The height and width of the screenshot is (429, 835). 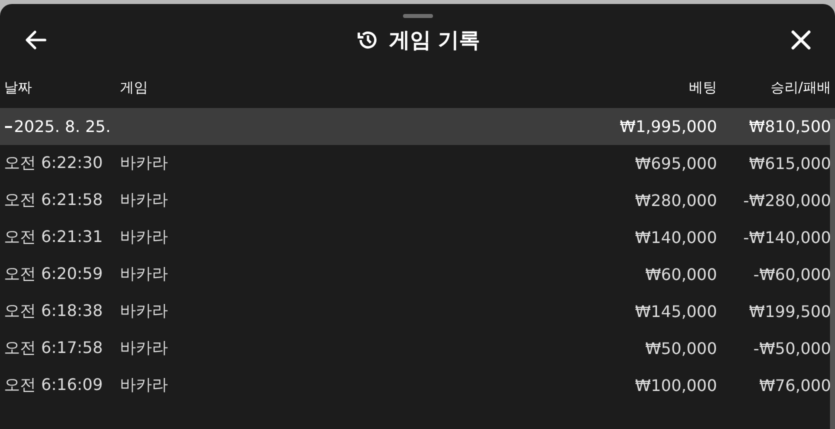 What do you see at coordinates (791, 274) in the screenshot?
I see `result-cell-text: -₩60,000` at bounding box center [791, 274].